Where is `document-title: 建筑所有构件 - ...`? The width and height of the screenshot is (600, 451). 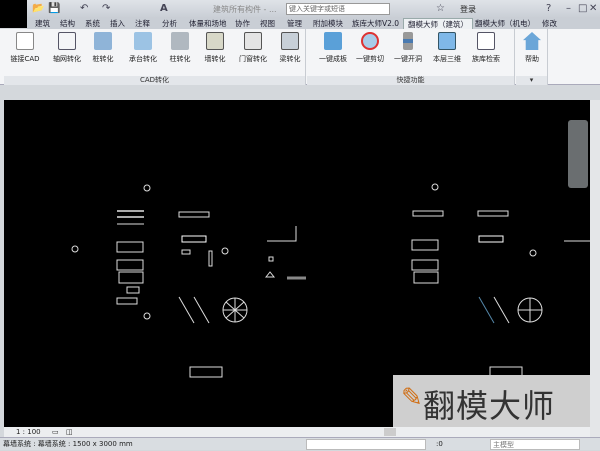 document-title: 建筑所有构件 - ... is located at coordinates (245, 9).